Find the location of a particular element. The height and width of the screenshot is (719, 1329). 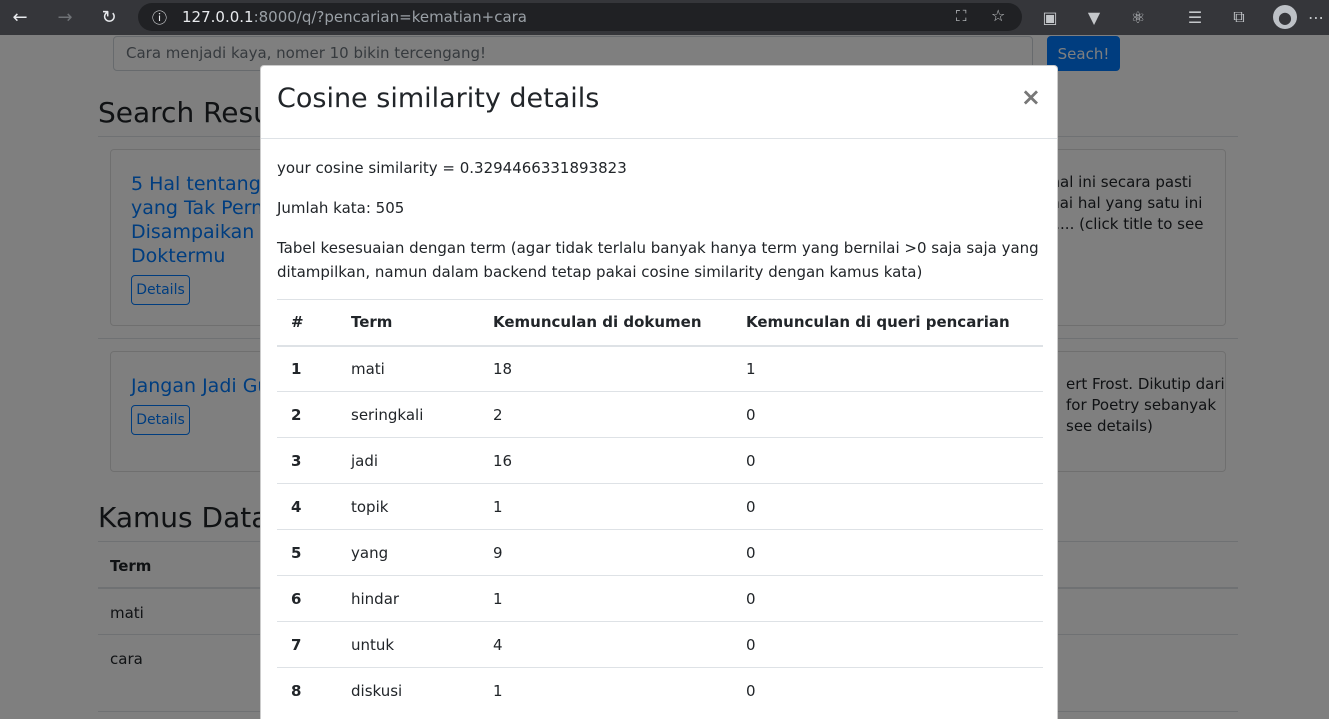

table-row: 7 untuk 4 0 is located at coordinates (660, 644).